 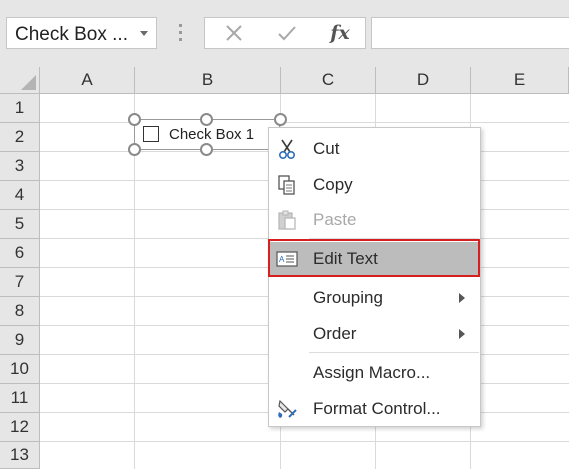 I want to click on column-header-a: A, so click(x=87, y=80).